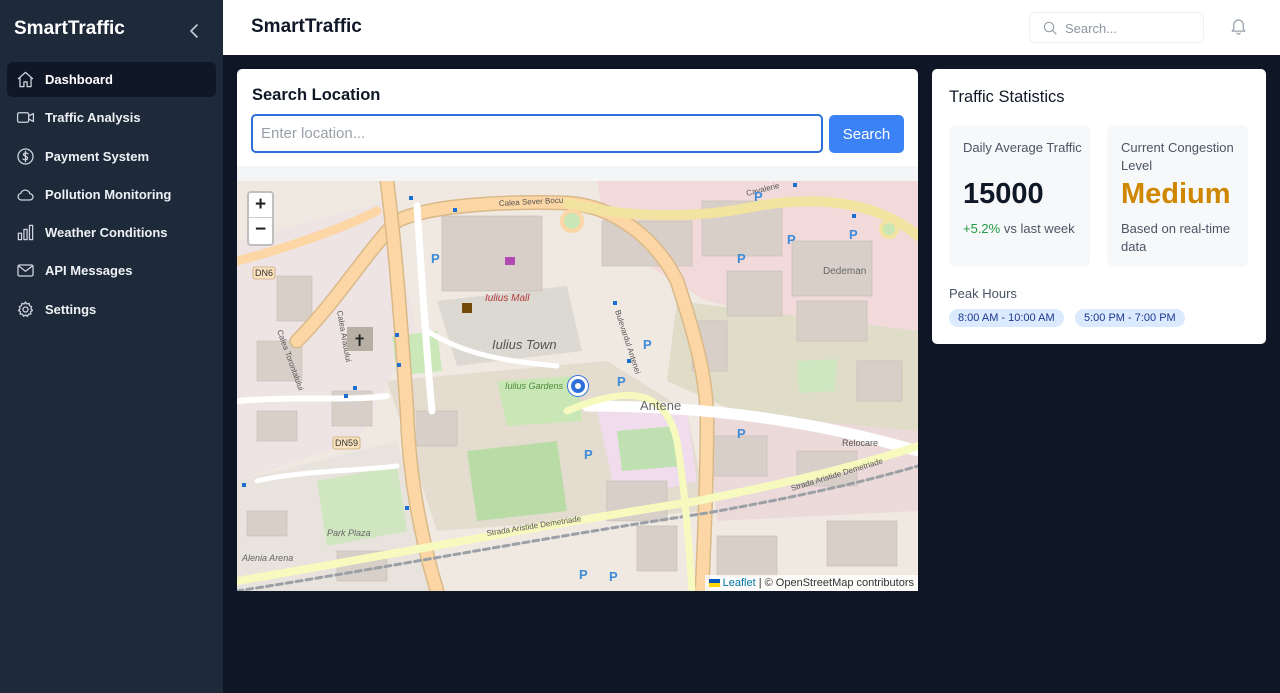 The image size is (1280, 693). Describe the element at coordinates (79, 79) in the screenshot. I see `sidebar-item-label: Dashboard` at that location.